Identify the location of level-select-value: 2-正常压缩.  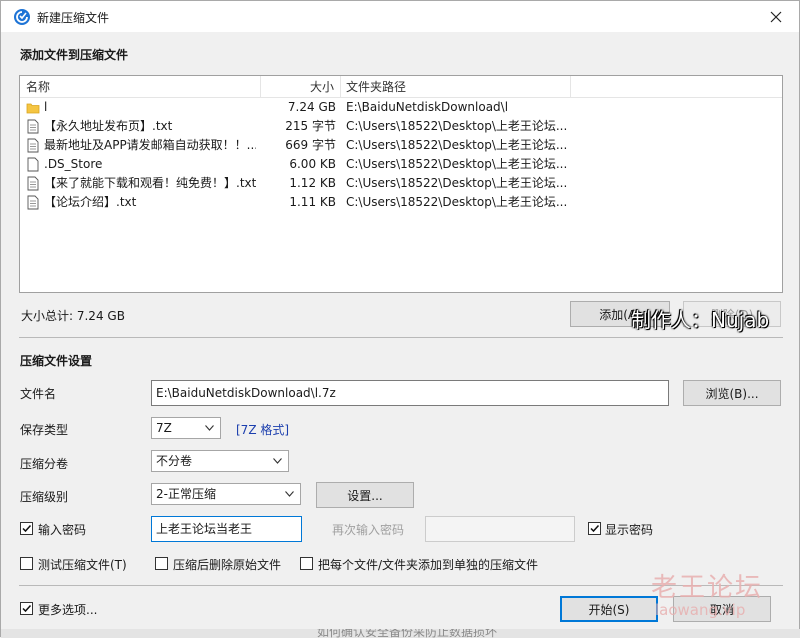
(186, 494).